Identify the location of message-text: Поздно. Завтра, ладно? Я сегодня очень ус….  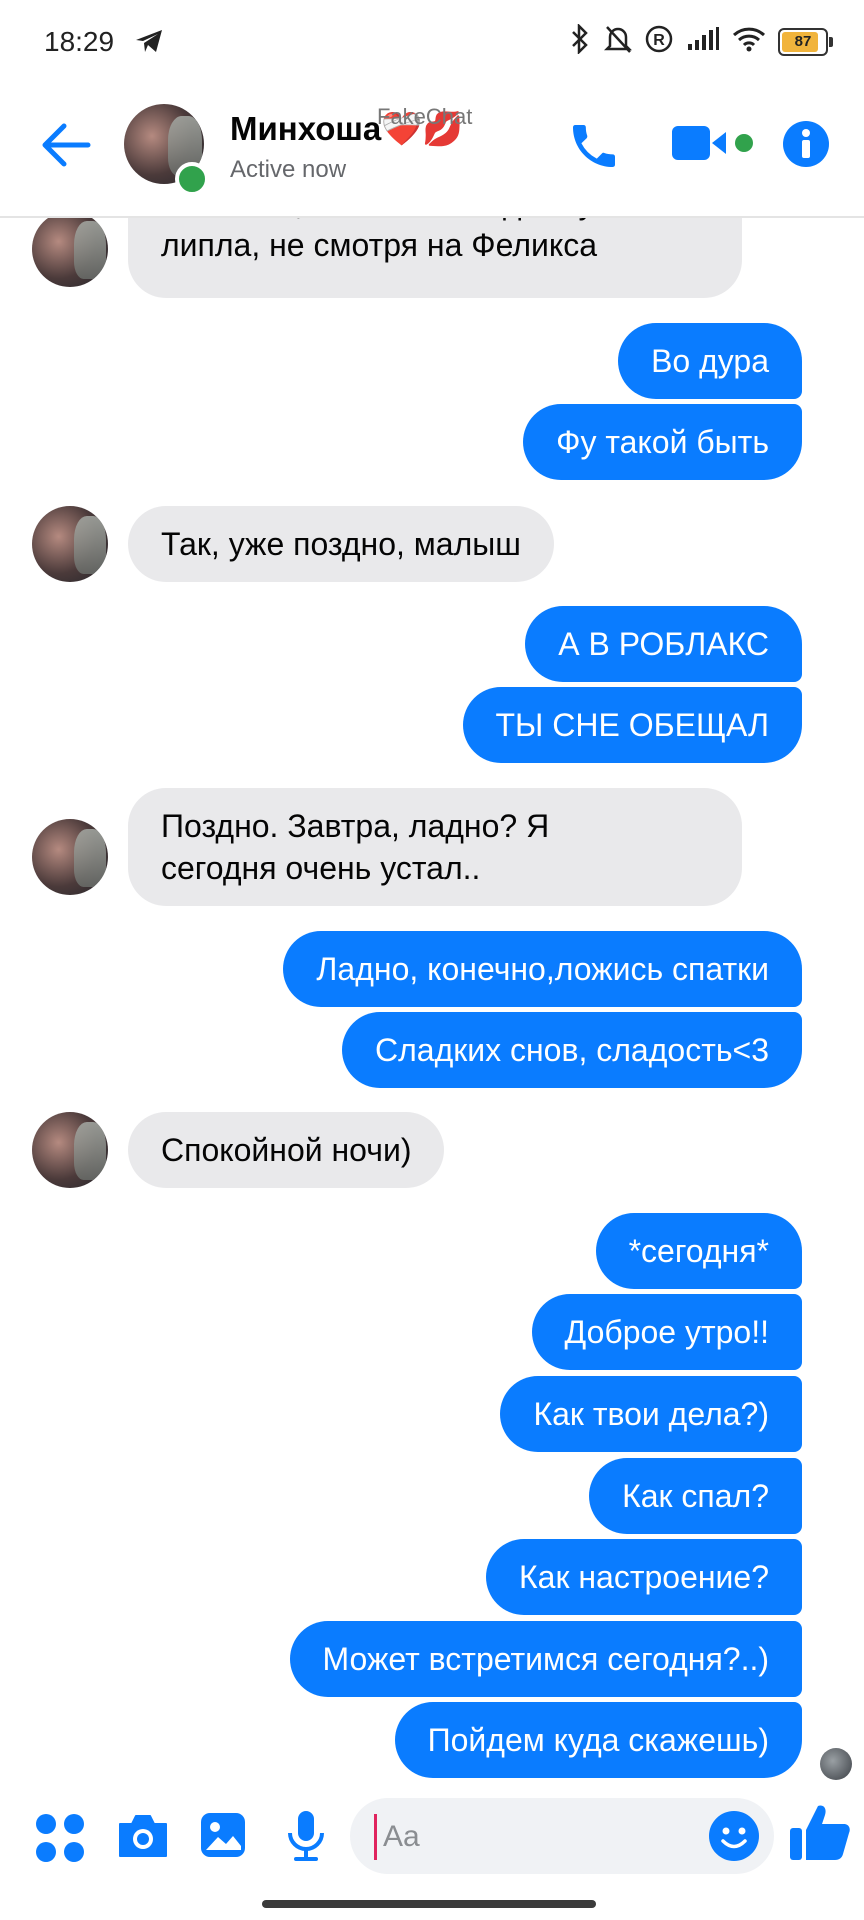
(355, 847).